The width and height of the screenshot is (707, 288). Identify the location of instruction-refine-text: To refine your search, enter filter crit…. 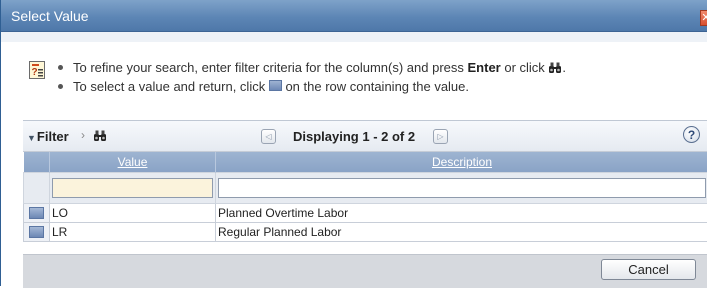
(270, 67).